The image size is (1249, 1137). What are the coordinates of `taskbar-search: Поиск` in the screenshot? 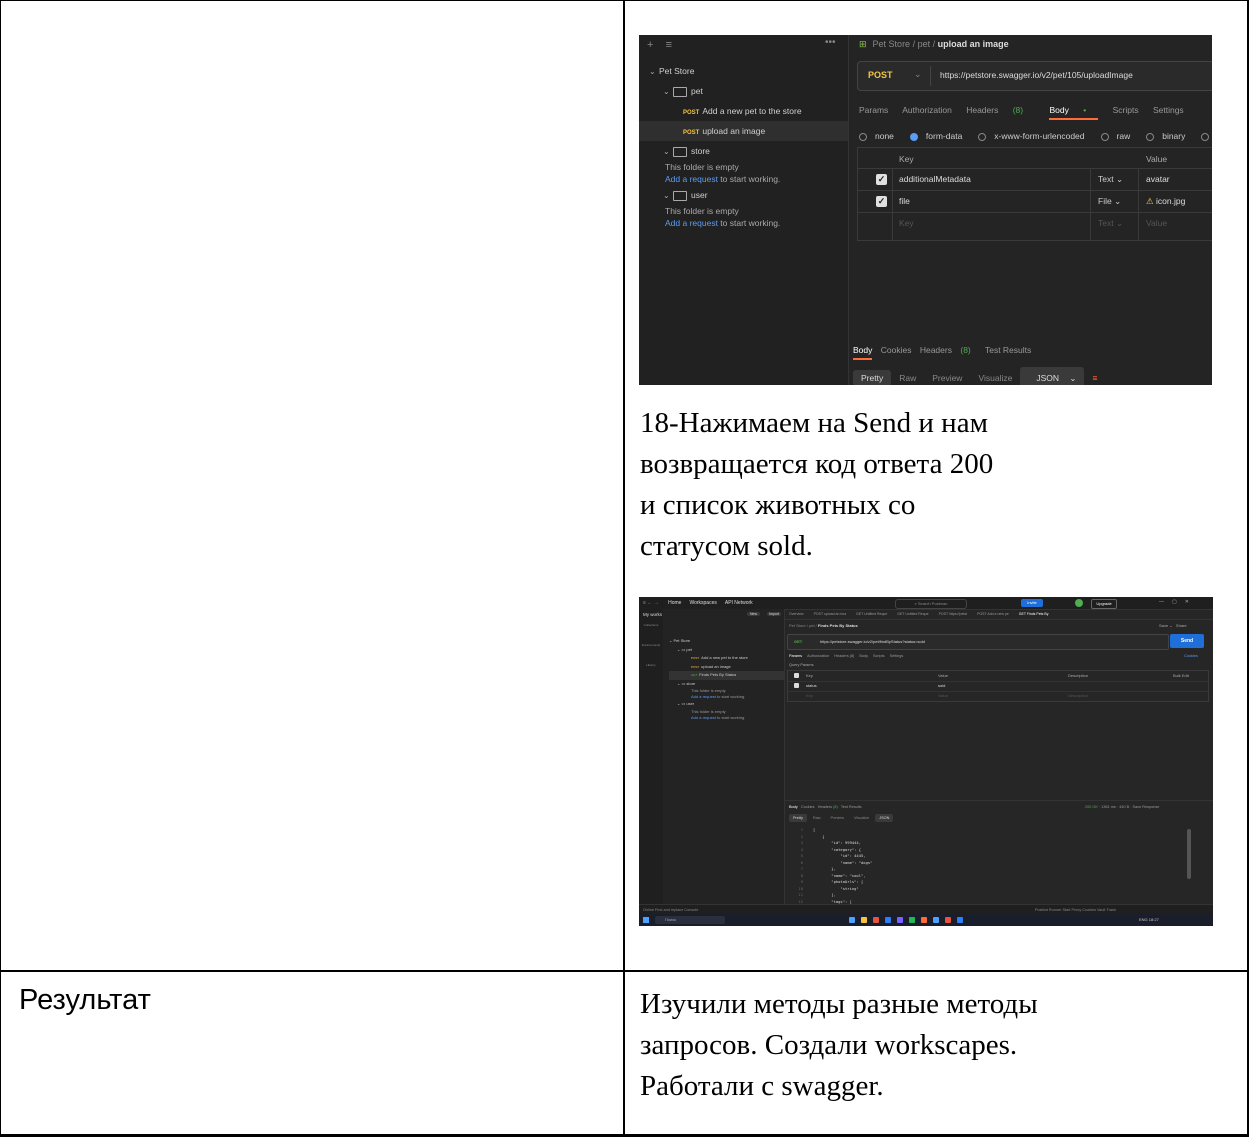 It's located at (690, 920).